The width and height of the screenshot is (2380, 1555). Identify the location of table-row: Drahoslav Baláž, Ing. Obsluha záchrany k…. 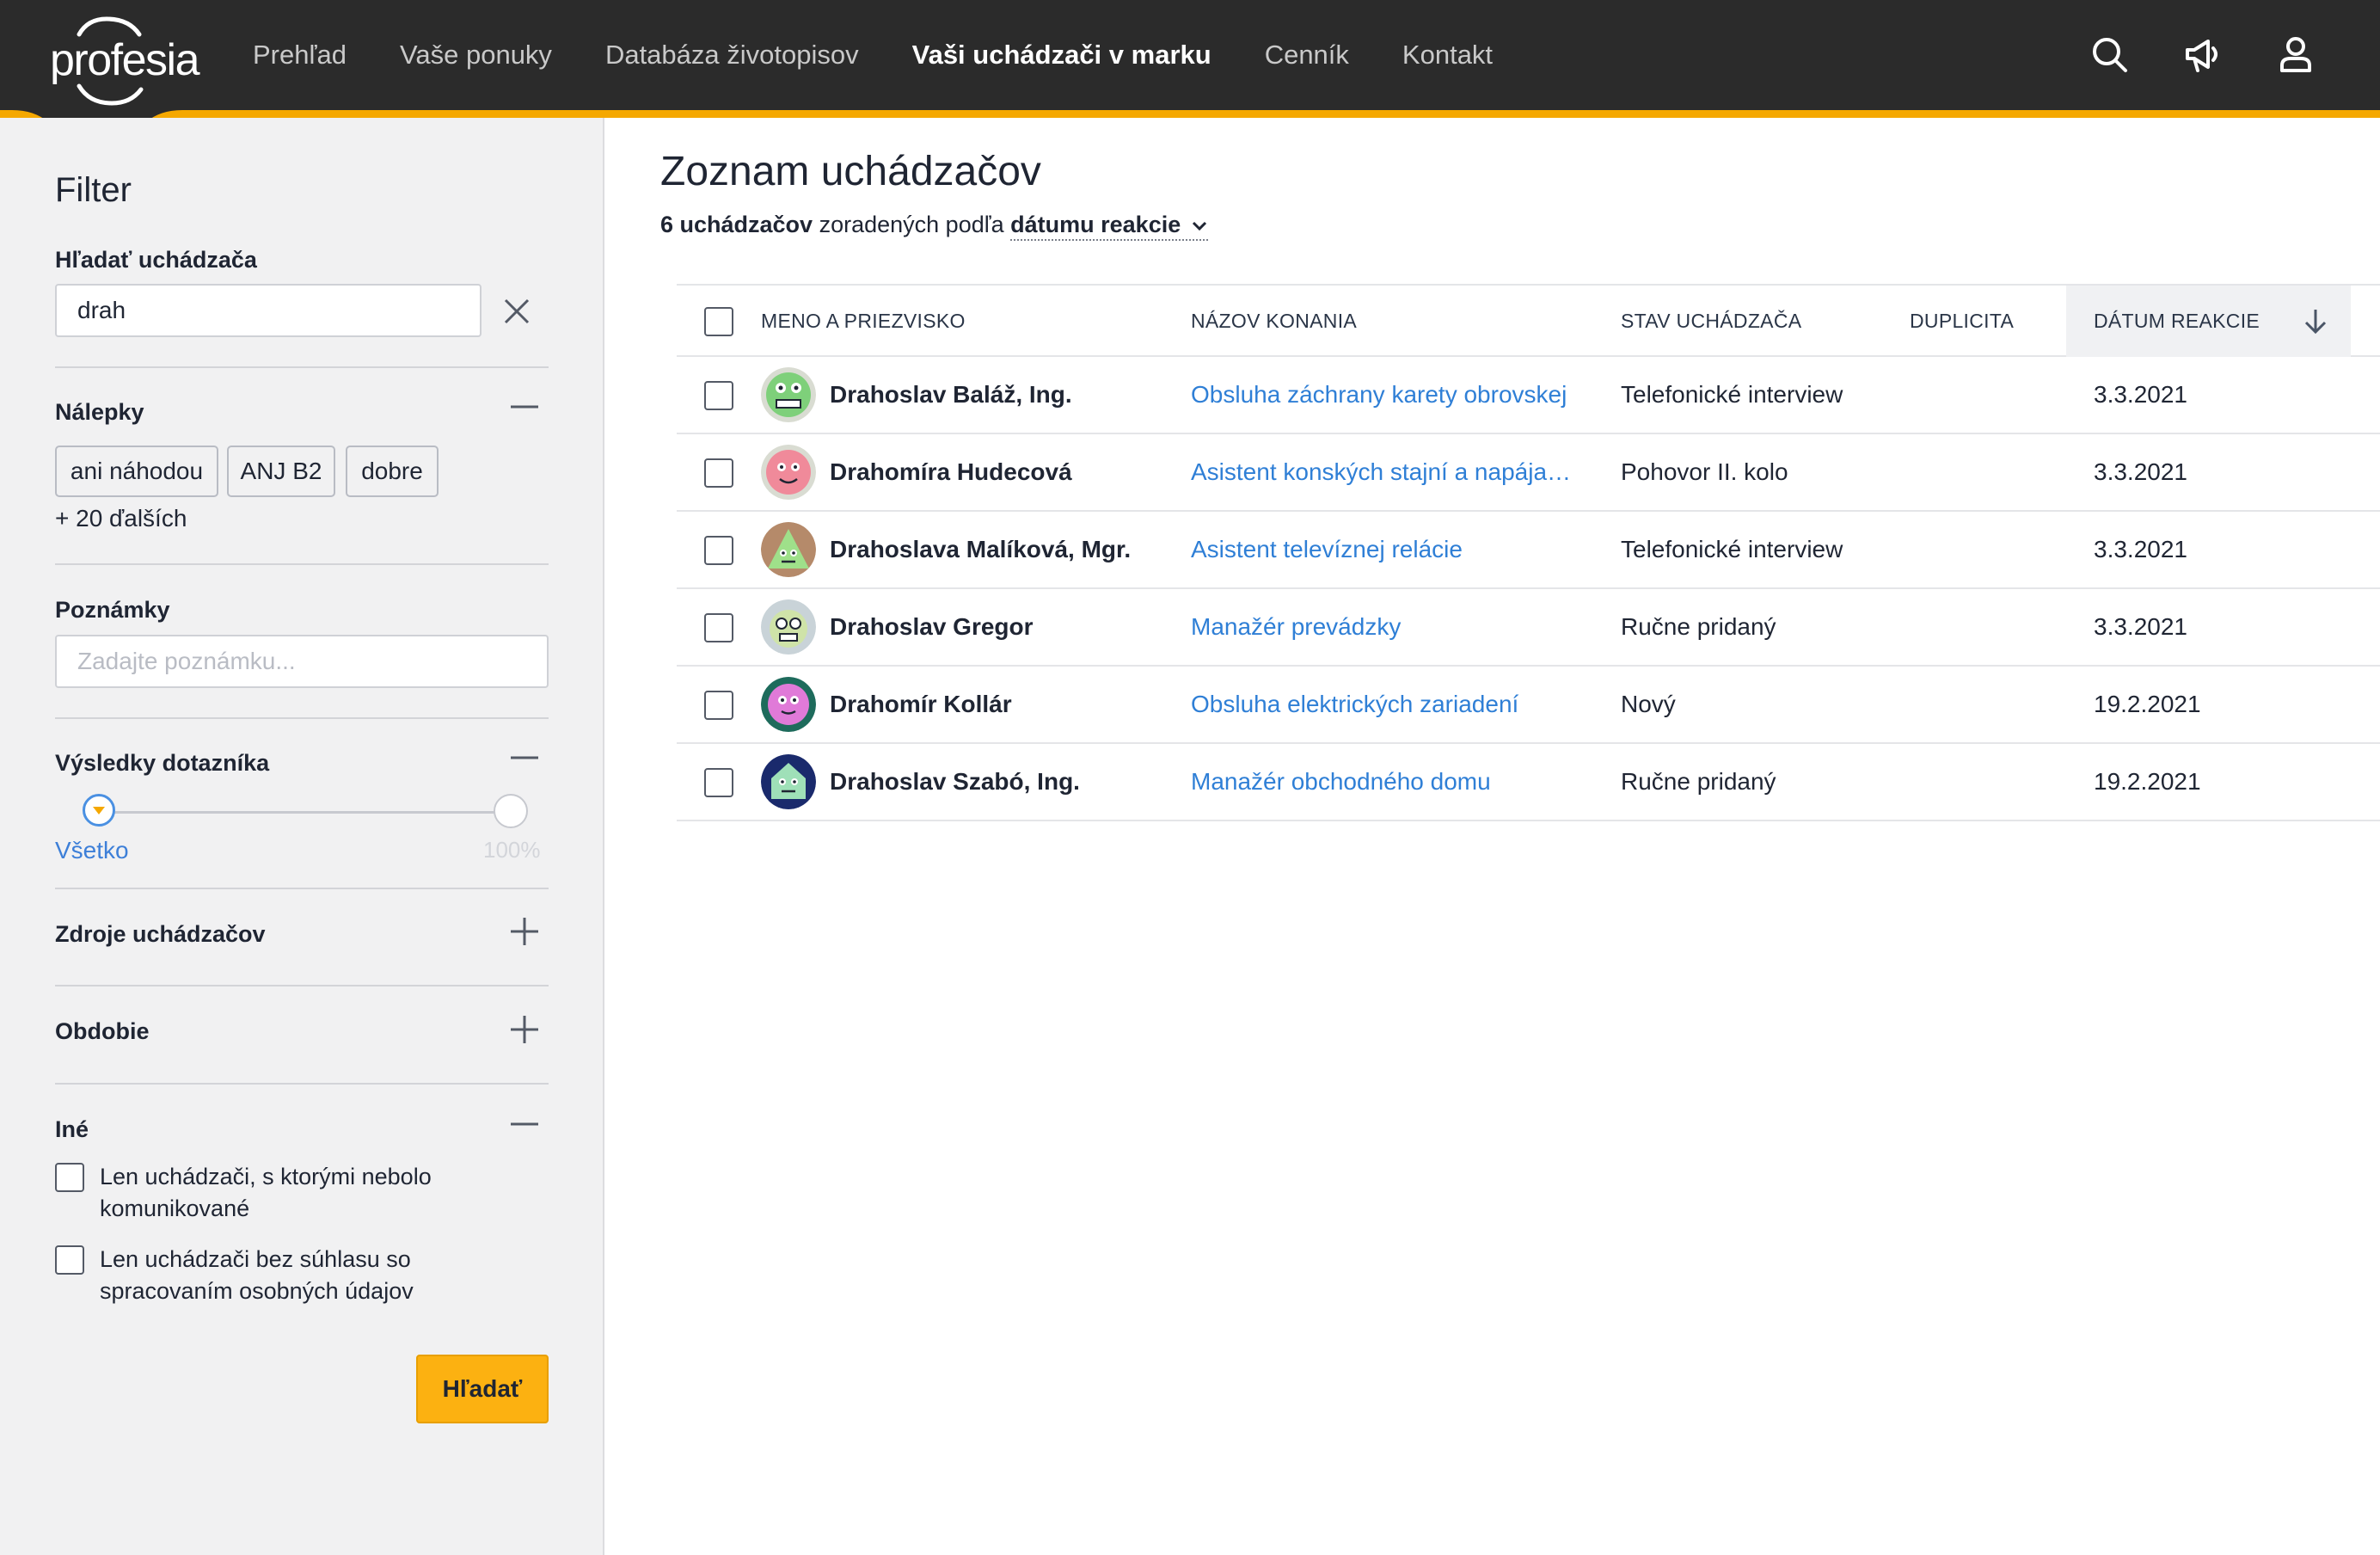
(1529, 396).